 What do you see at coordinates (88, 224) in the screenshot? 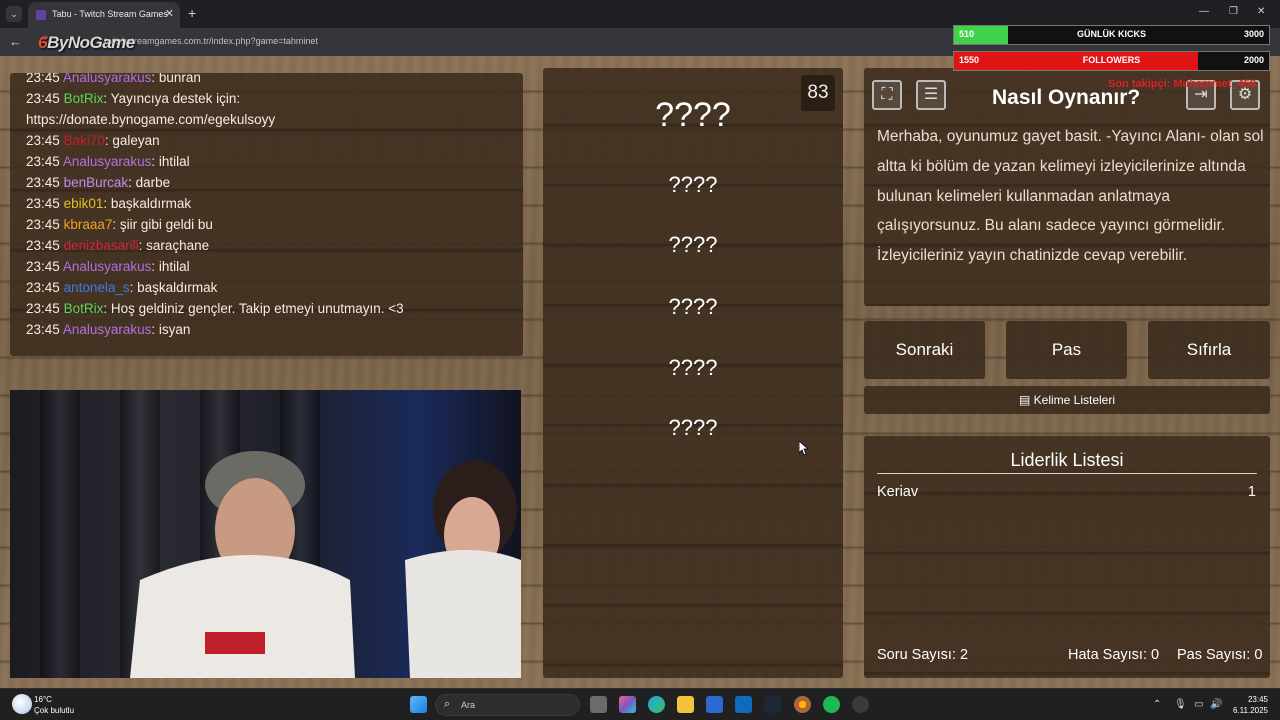
I see `chat-username: kbraaa7` at bounding box center [88, 224].